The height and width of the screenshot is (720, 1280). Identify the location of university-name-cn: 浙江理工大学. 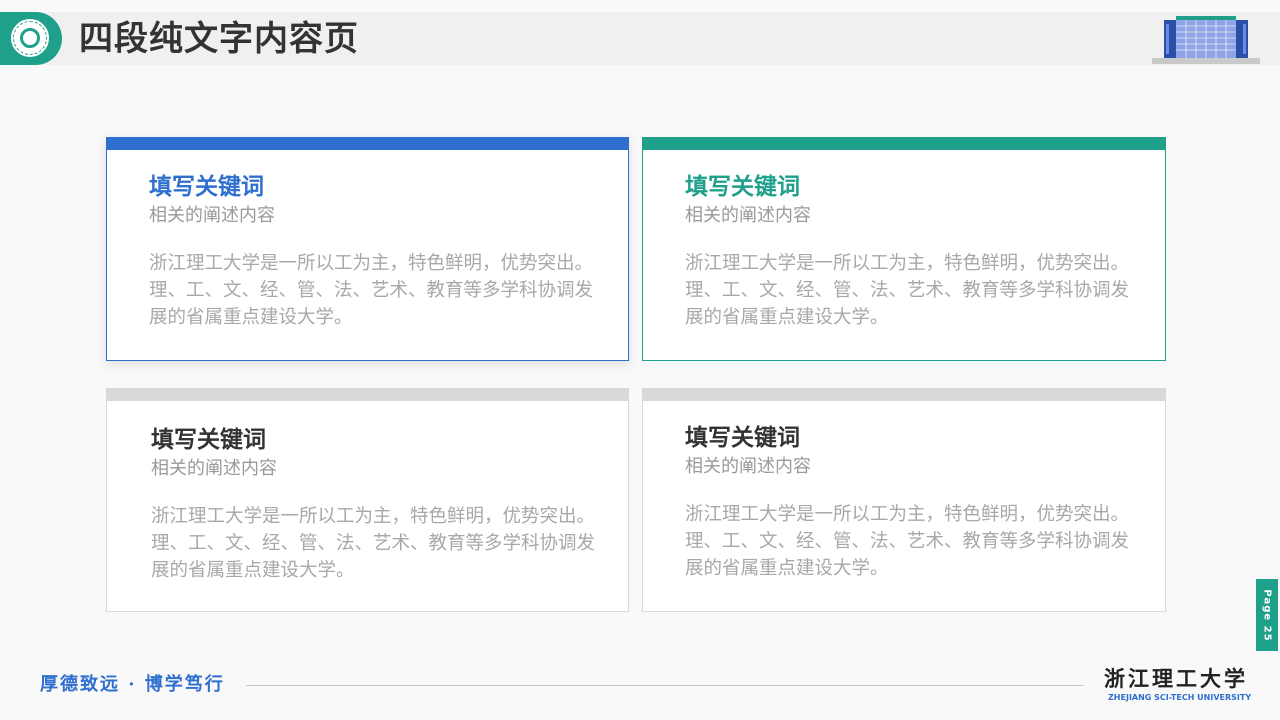
(1176, 678).